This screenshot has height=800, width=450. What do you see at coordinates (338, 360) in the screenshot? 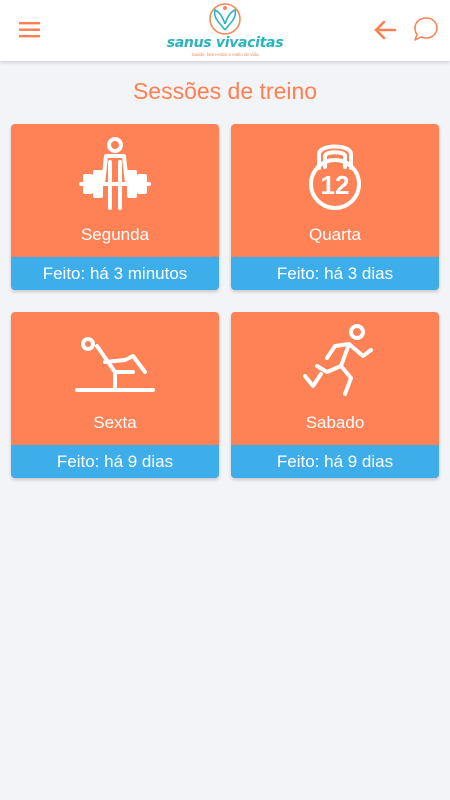
I see `runner-icon` at bounding box center [338, 360].